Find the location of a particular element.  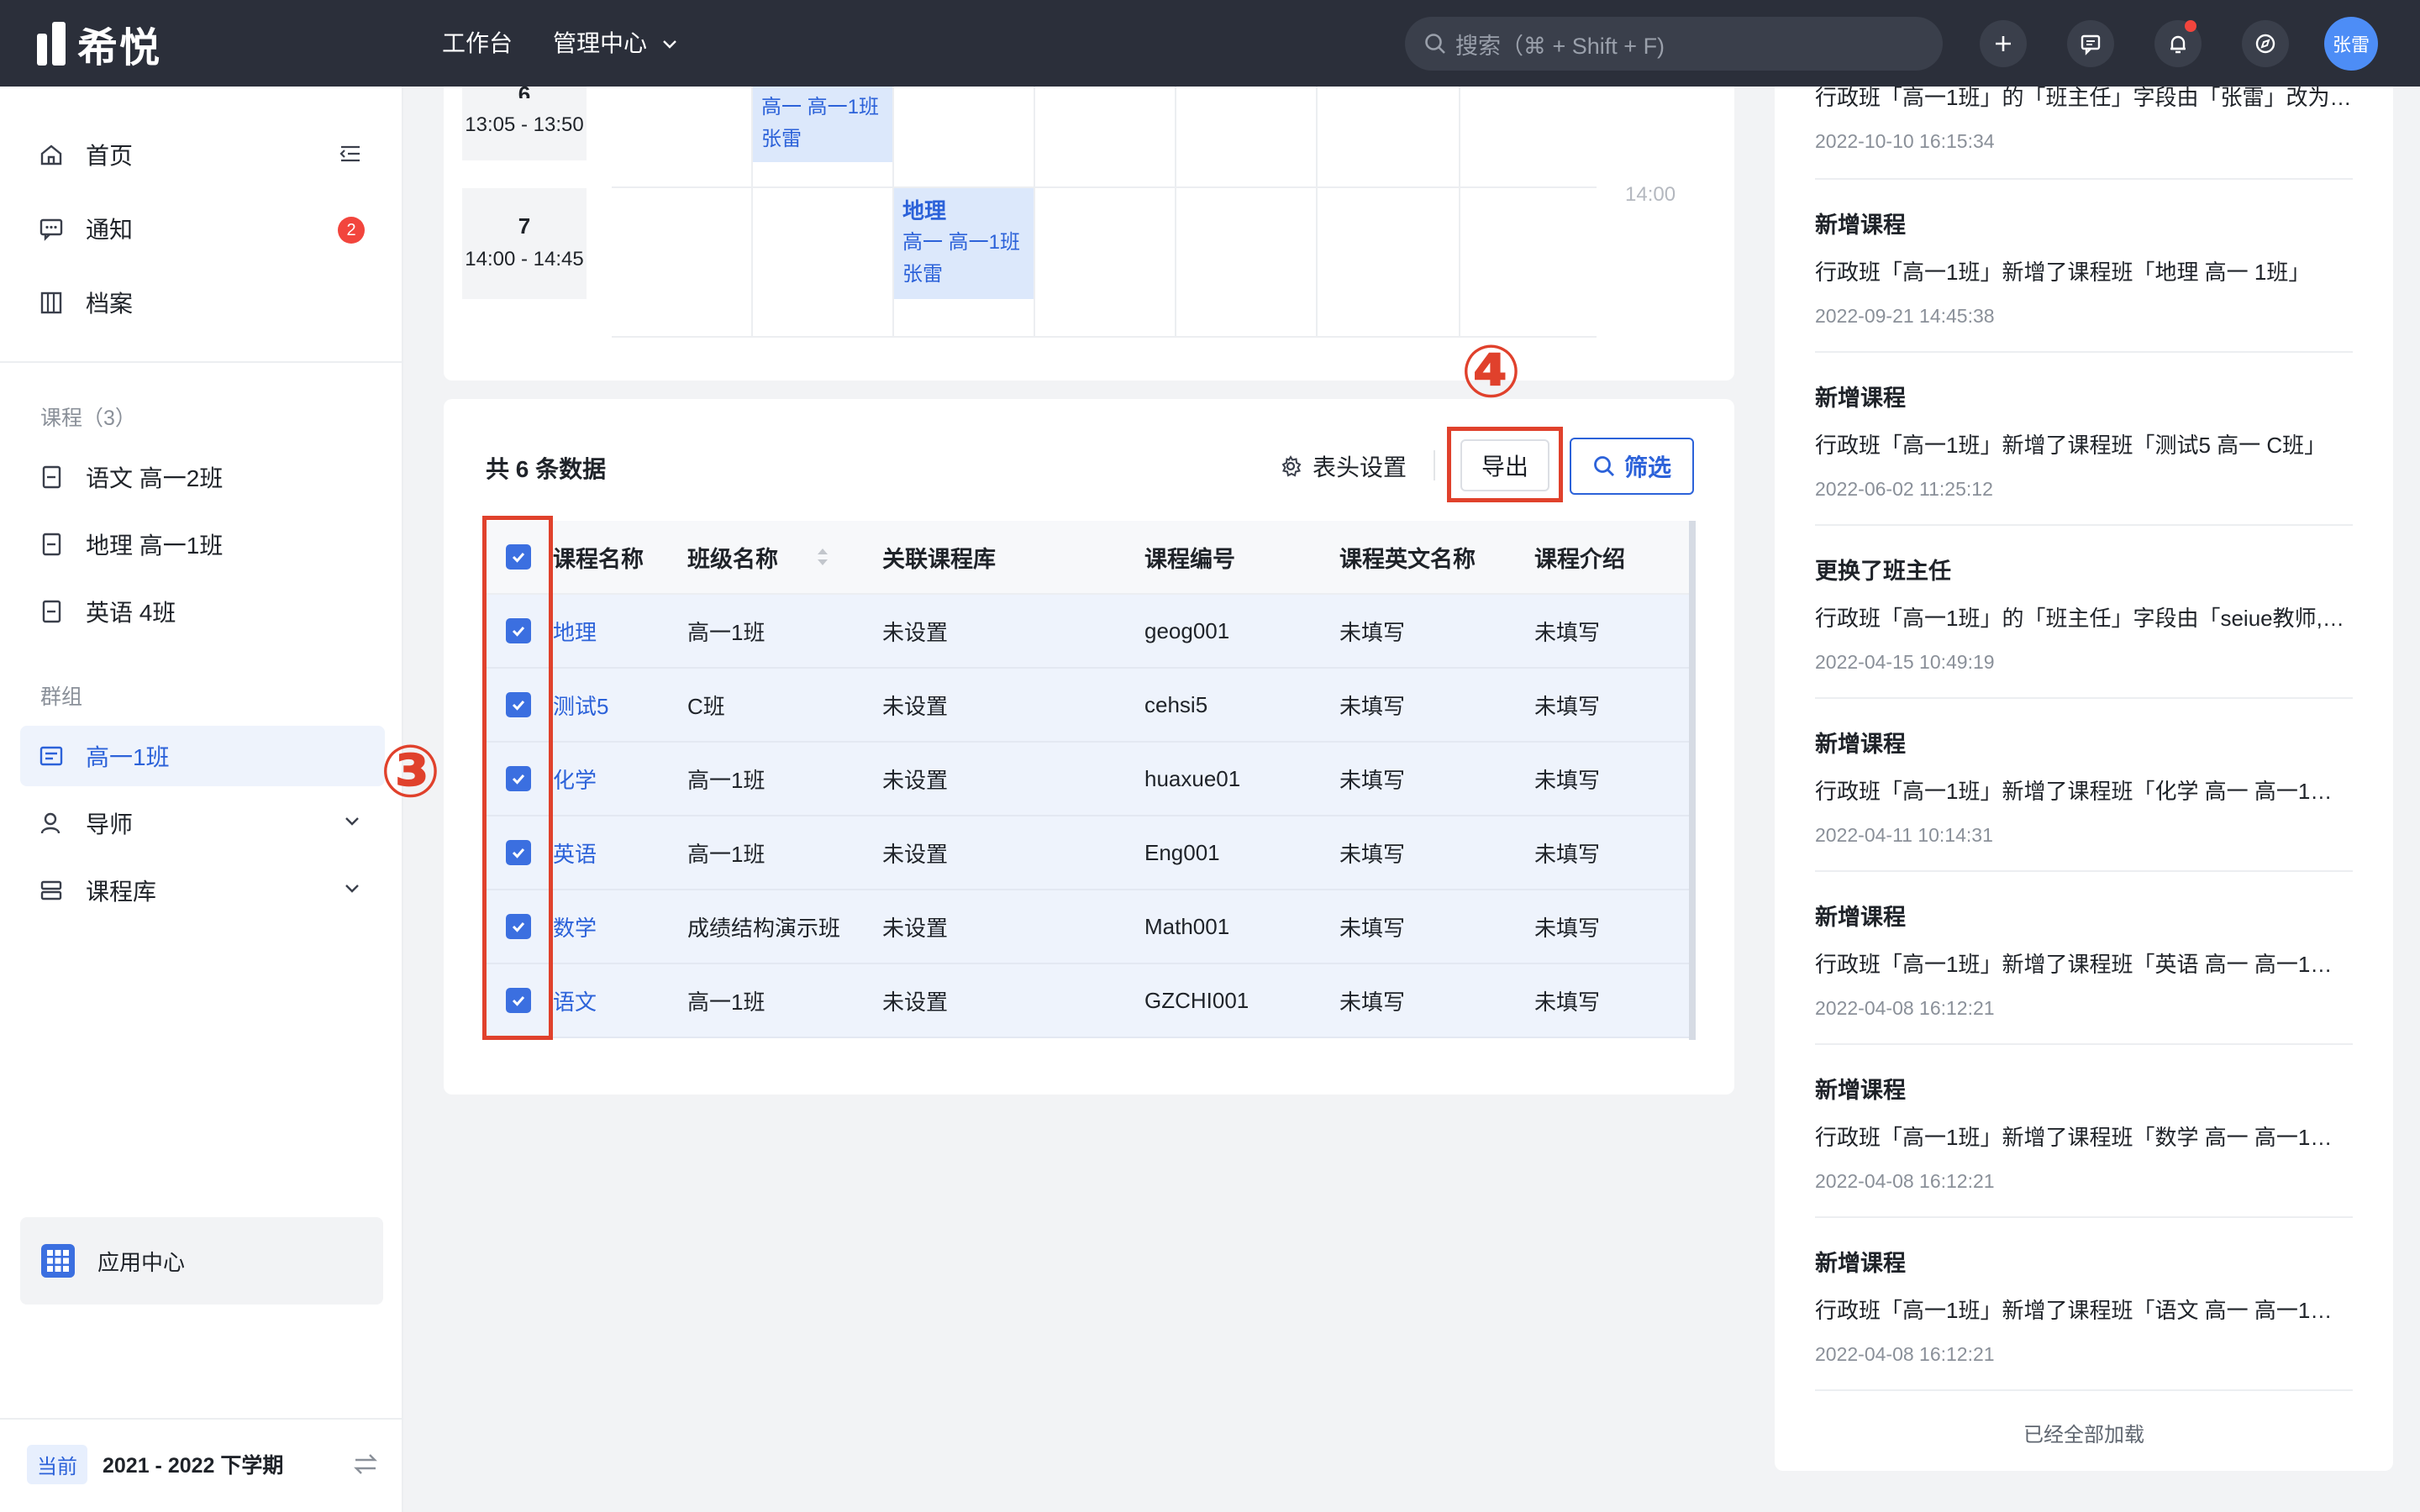

course-name-link: 语文 is located at coordinates (620, 1000).